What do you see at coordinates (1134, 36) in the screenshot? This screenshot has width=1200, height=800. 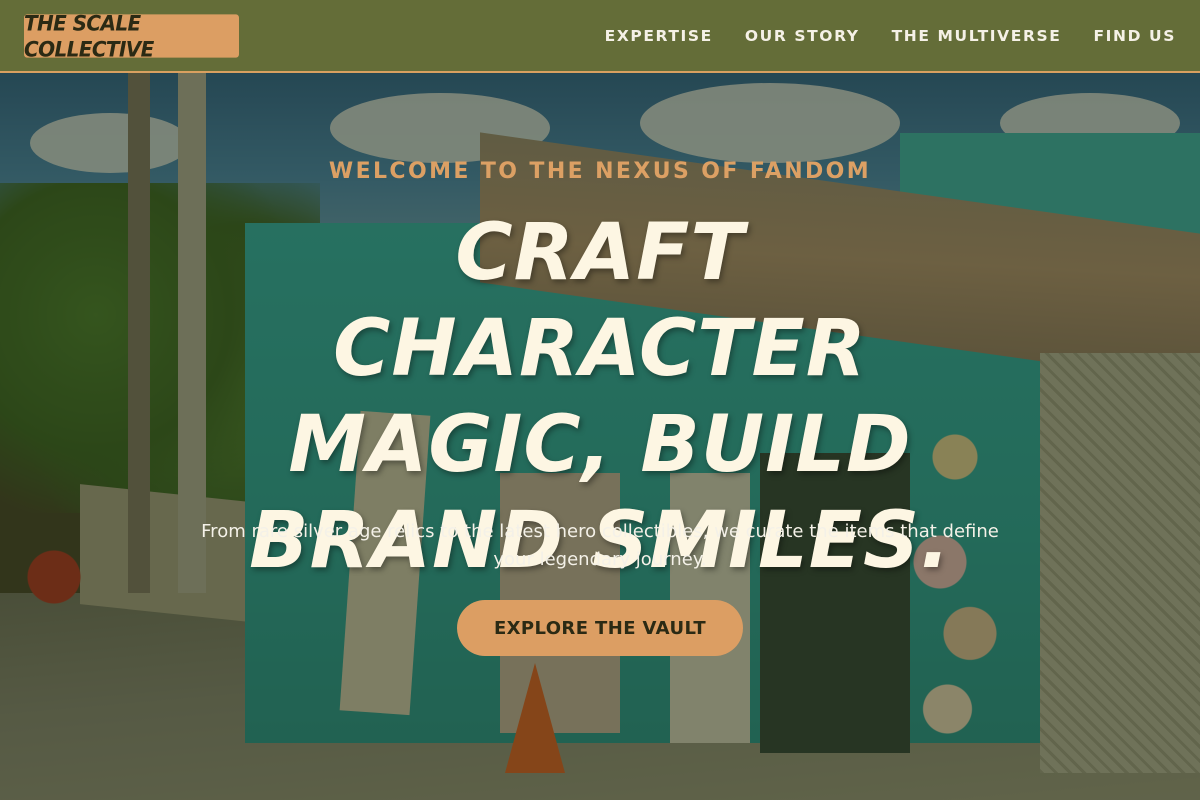 I see `nav-link-find-us: FIND US` at bounding box center [1134, 36].